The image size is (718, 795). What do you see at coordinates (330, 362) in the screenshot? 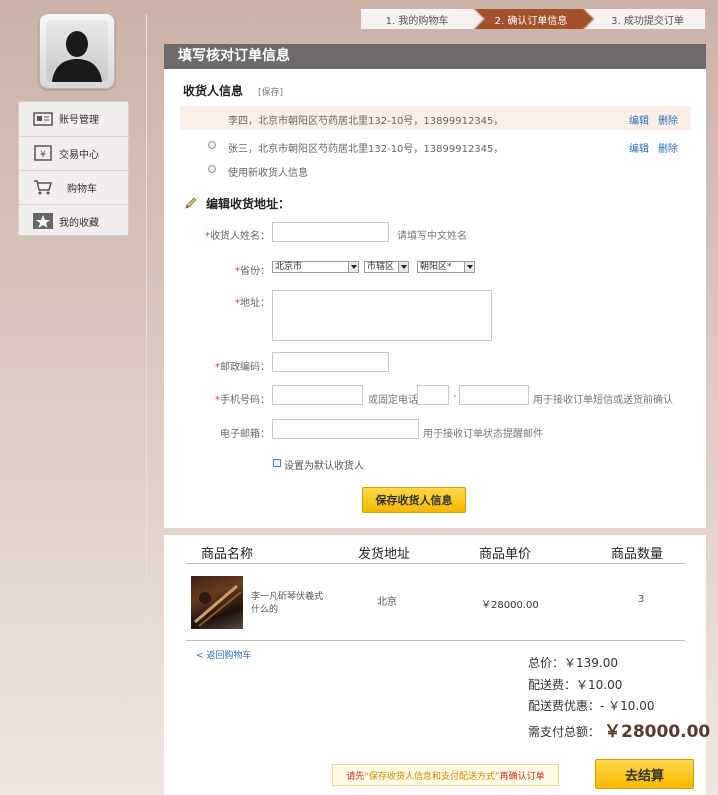
I see `zip-input` at bounding box center [330, 362].